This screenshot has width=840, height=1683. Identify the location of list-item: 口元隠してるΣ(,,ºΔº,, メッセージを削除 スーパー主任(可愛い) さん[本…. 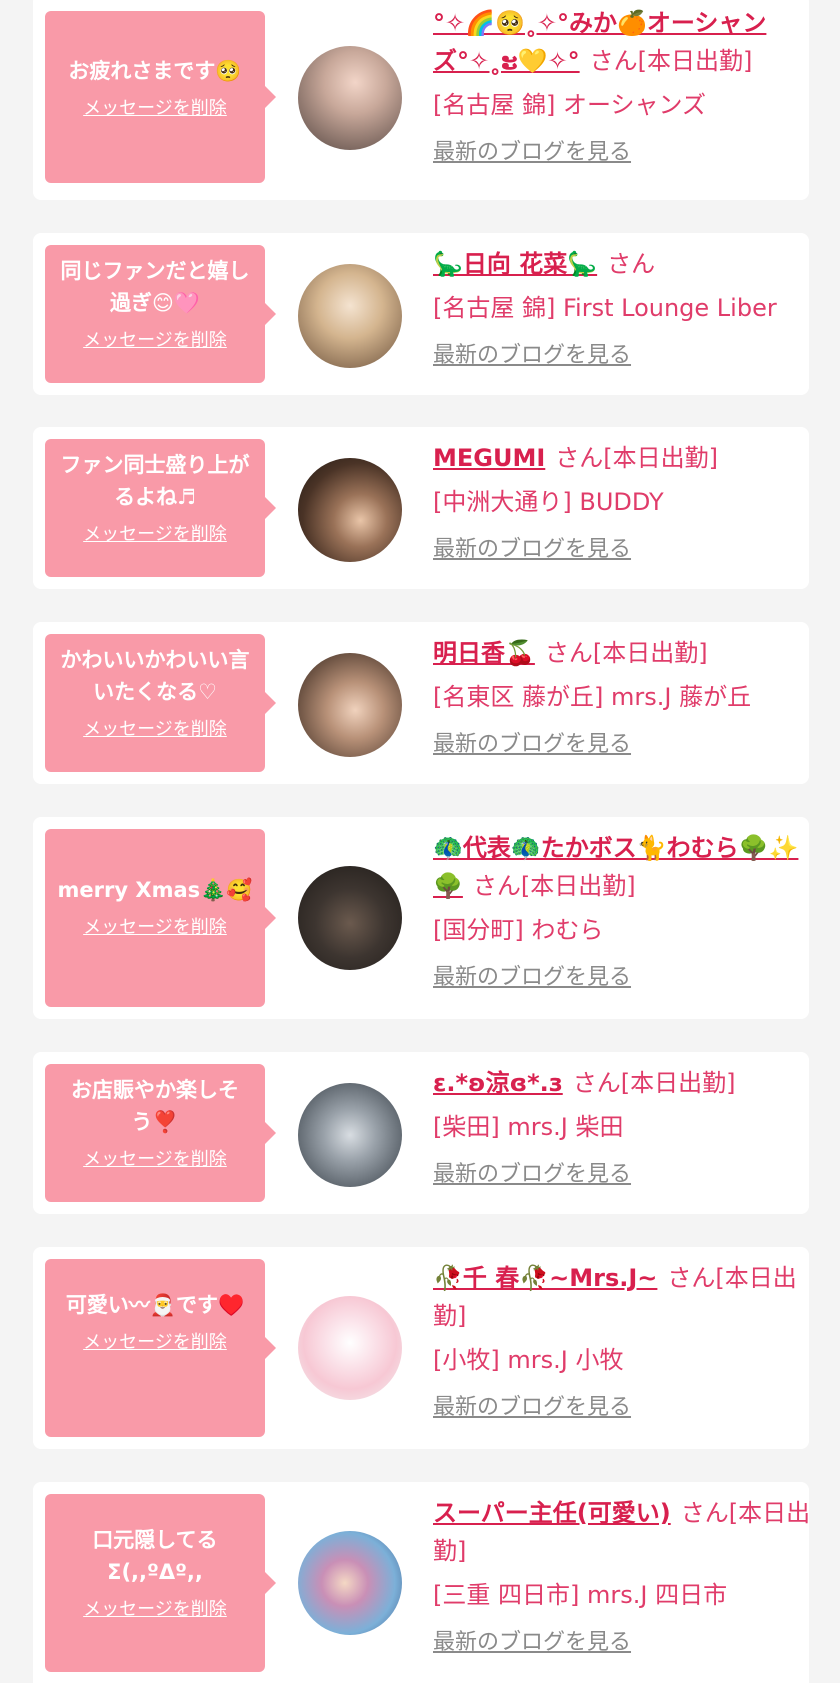
(421, 1582).